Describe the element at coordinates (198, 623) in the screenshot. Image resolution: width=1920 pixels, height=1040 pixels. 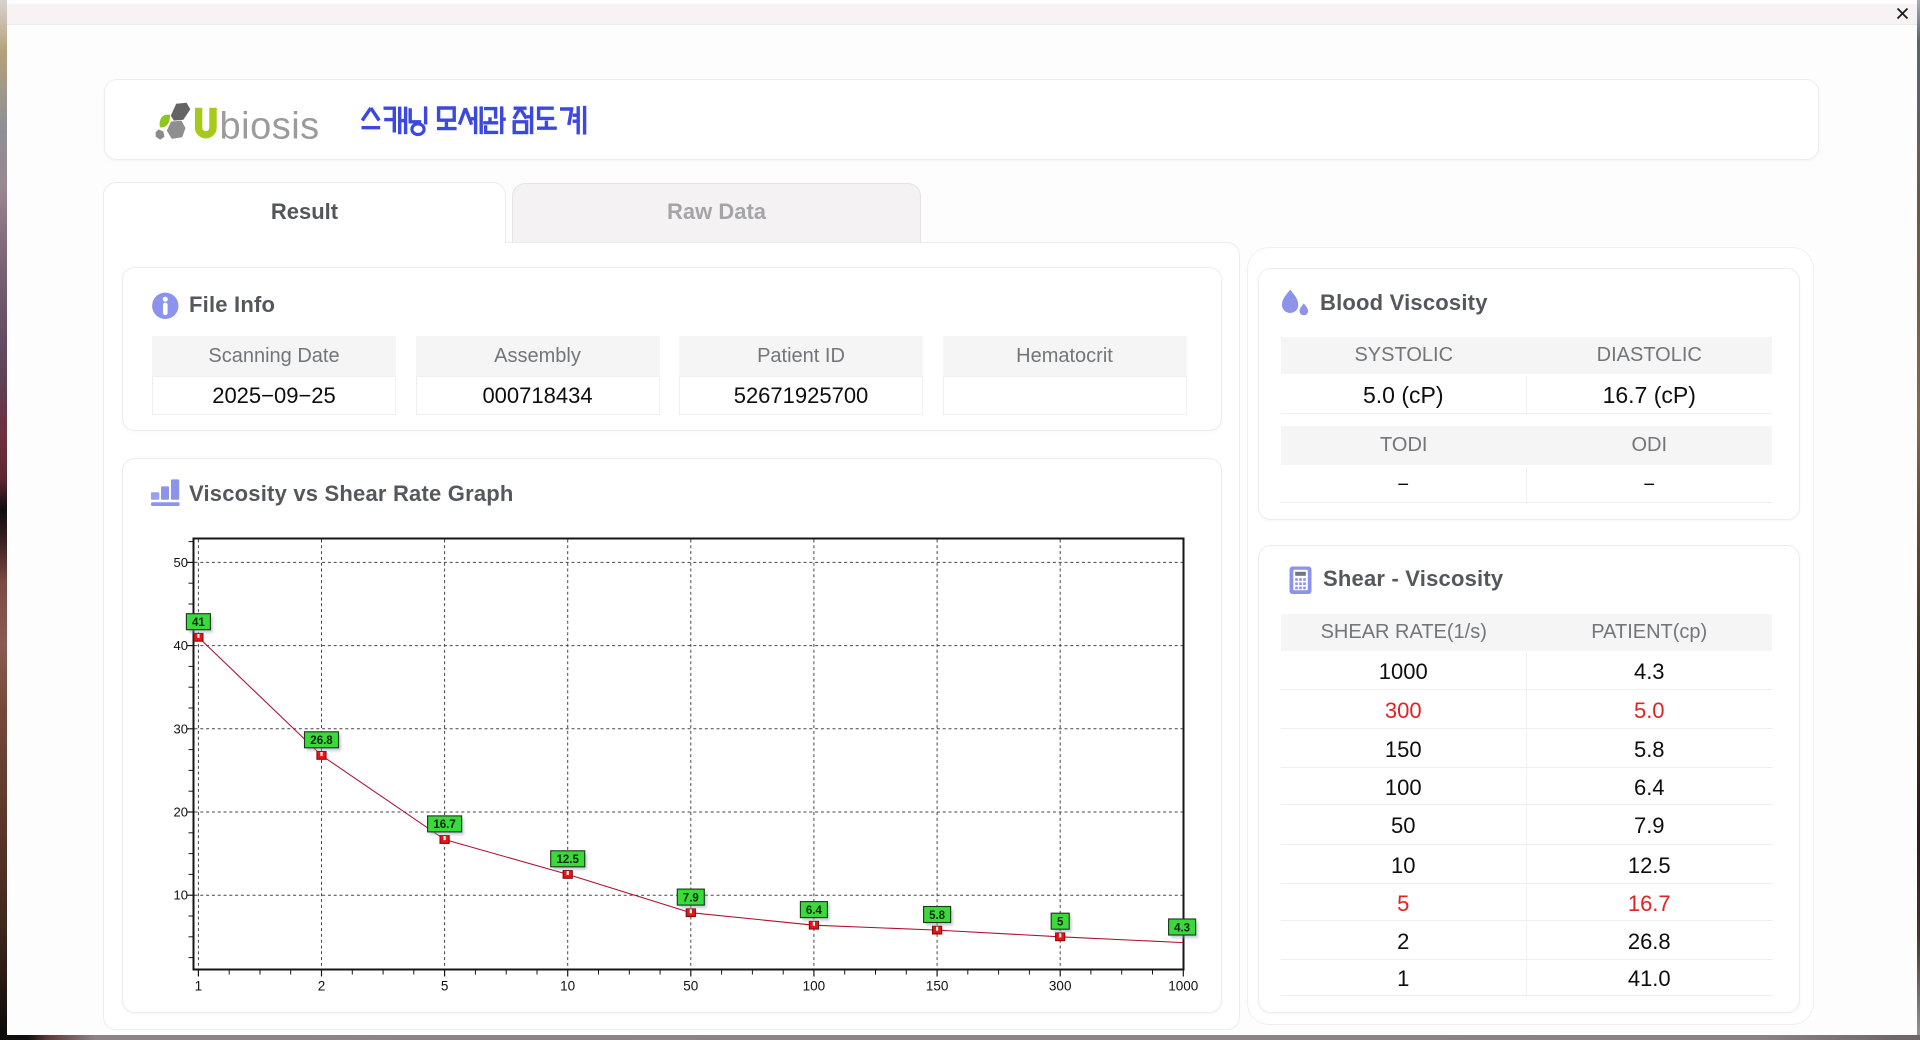
I see `svg-text: 41` at that location.